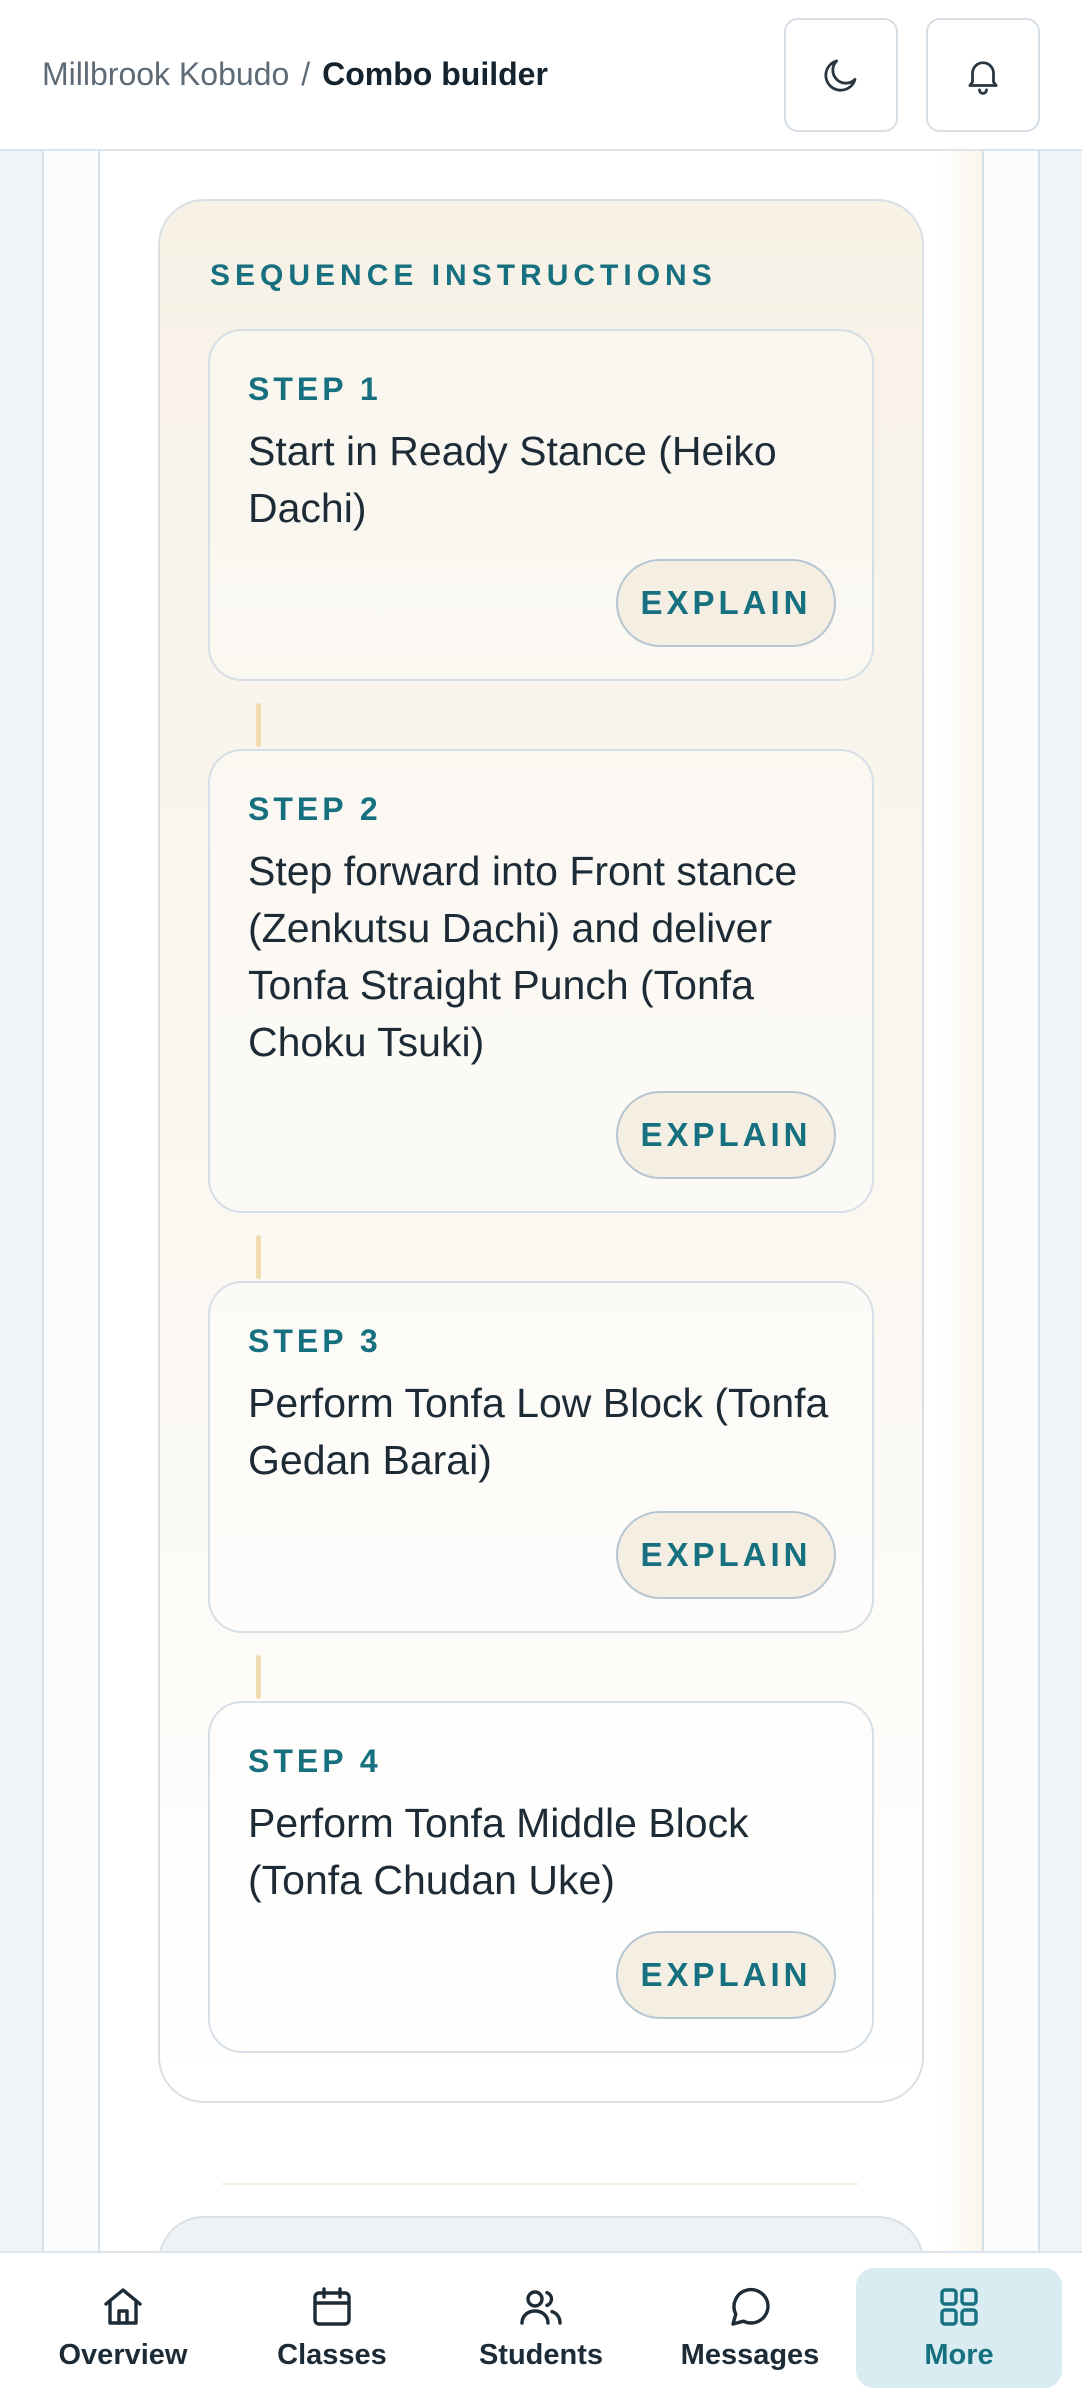 Image resolution: width=1082 pixels, height=2402 pixels. Describe the element at coordinates (332, 2306) in the screenshot. I see `calendar-icon` at that location.